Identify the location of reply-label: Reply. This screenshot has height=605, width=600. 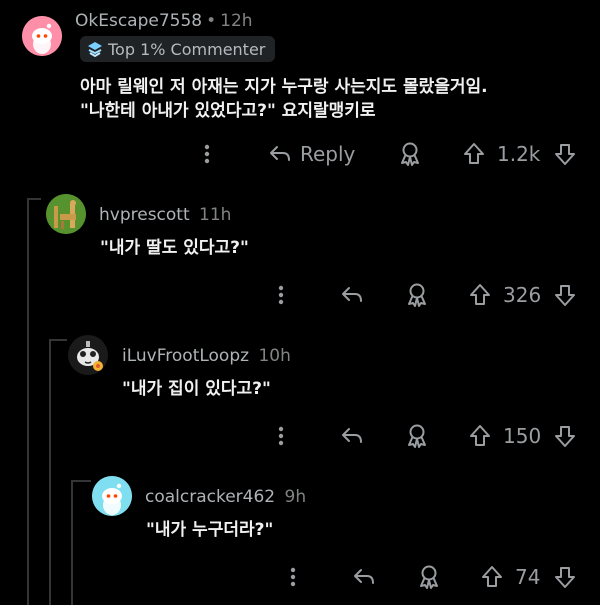
(328, 154).